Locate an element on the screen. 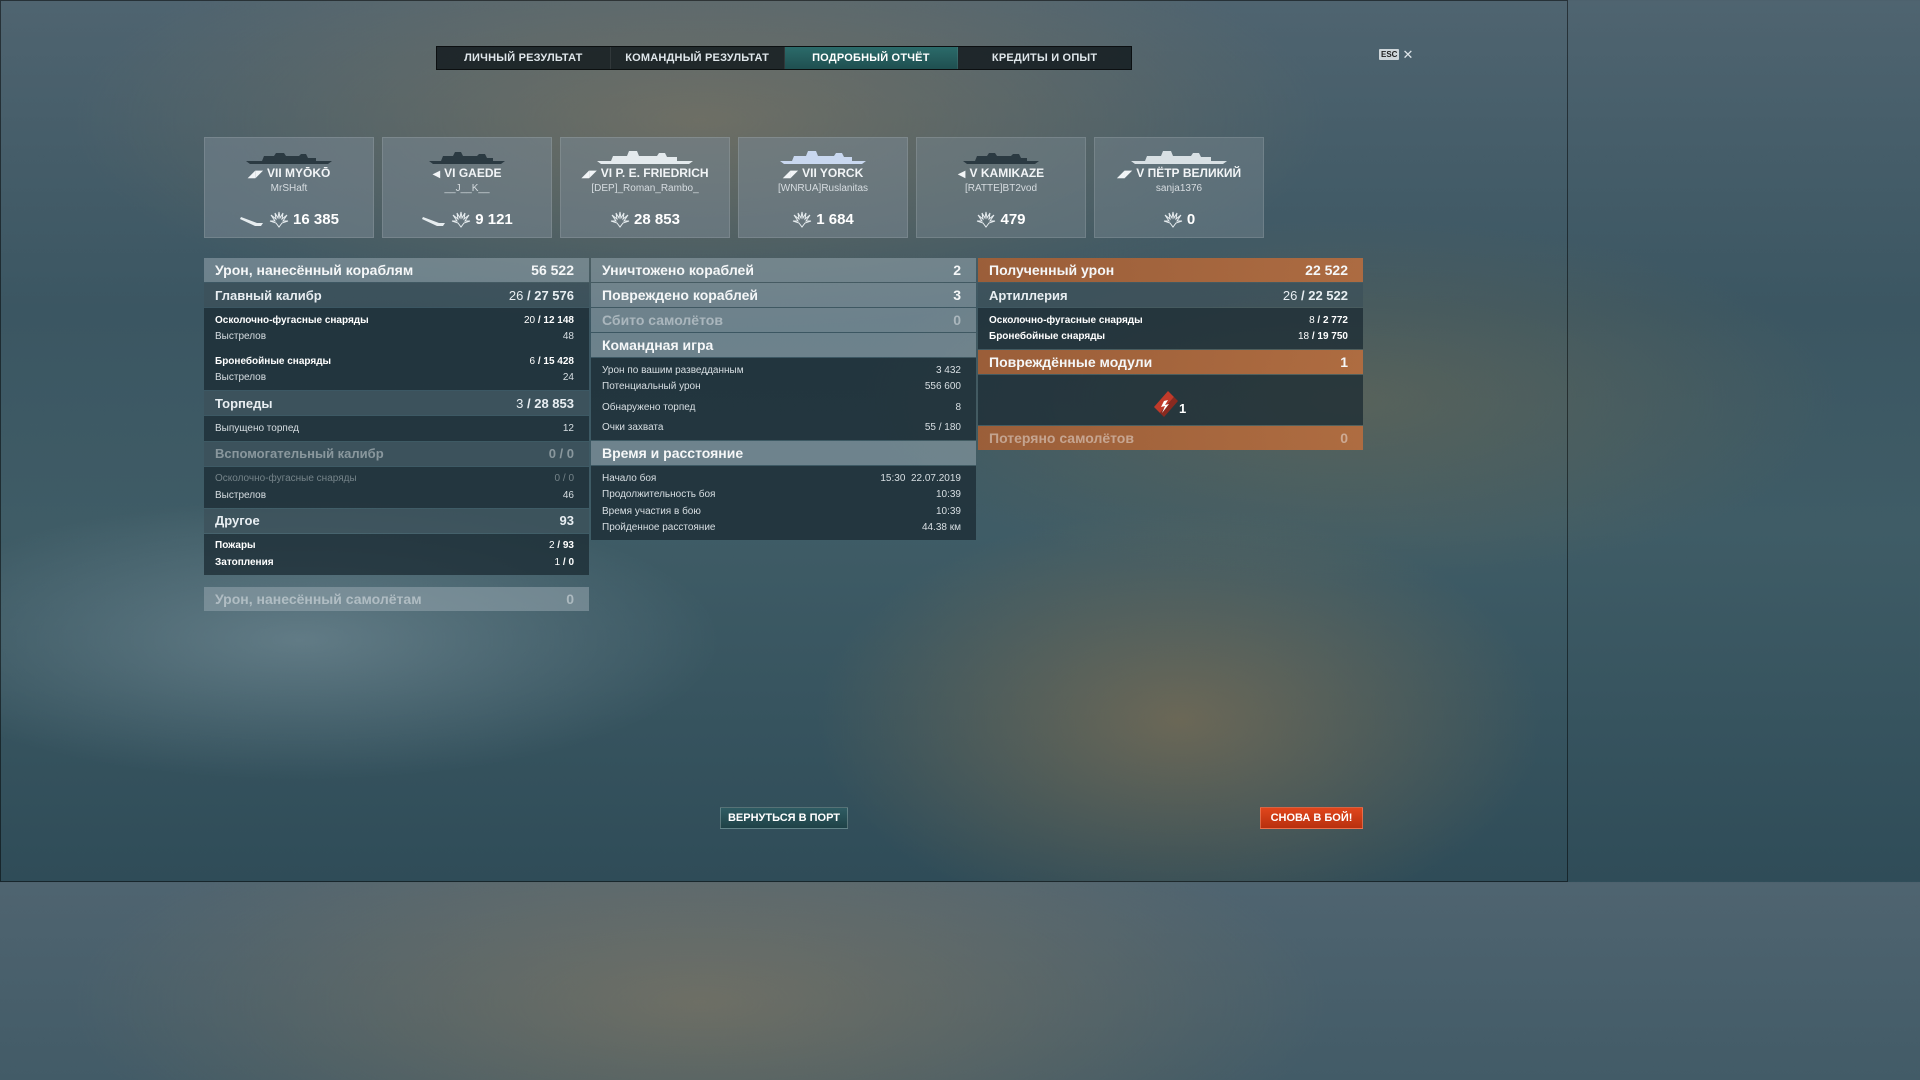 Image resolution: width=1920 pixels, height=1080 pixels. stat-row: Осколочно-фугасные снаряды 0 / 0 is located at coordinates (394, 479).